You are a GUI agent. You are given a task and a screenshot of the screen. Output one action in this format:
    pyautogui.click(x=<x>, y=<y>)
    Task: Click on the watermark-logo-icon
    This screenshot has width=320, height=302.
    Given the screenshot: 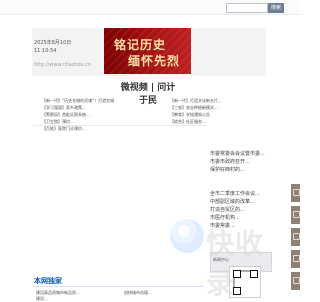 What is the action you would take?
    pyautogui.click(x=187, y=236)
    